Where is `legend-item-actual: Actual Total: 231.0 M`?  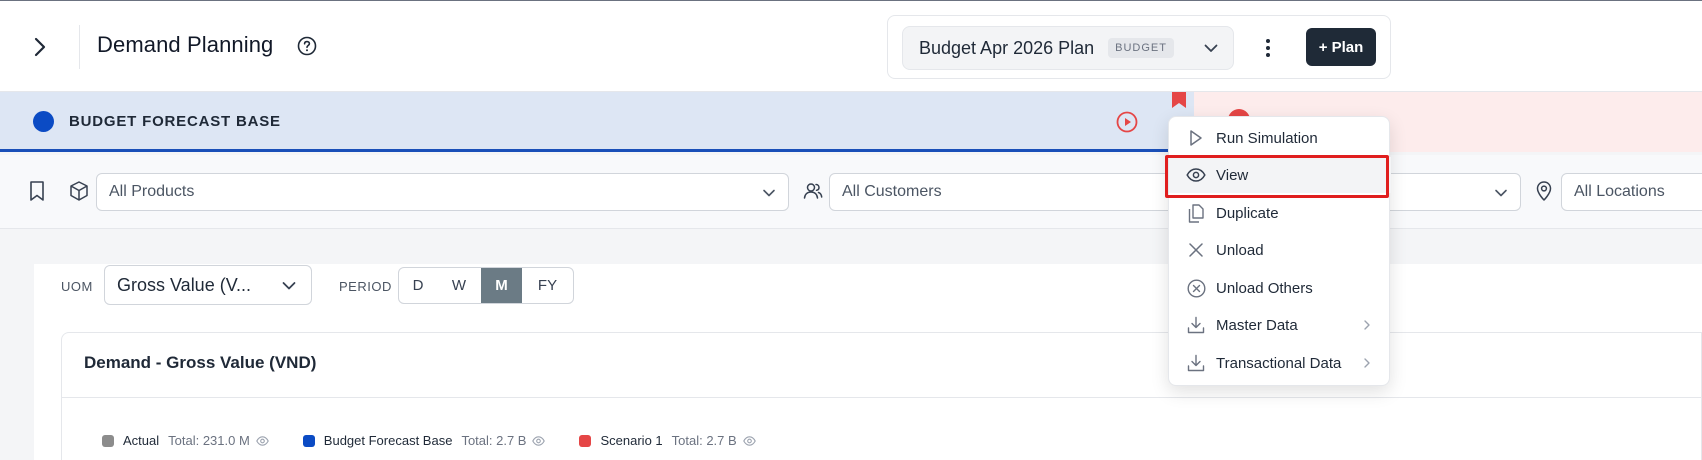
legend-item-actual: Actual Total: 231.0 M is located at coordinates (185, 440).